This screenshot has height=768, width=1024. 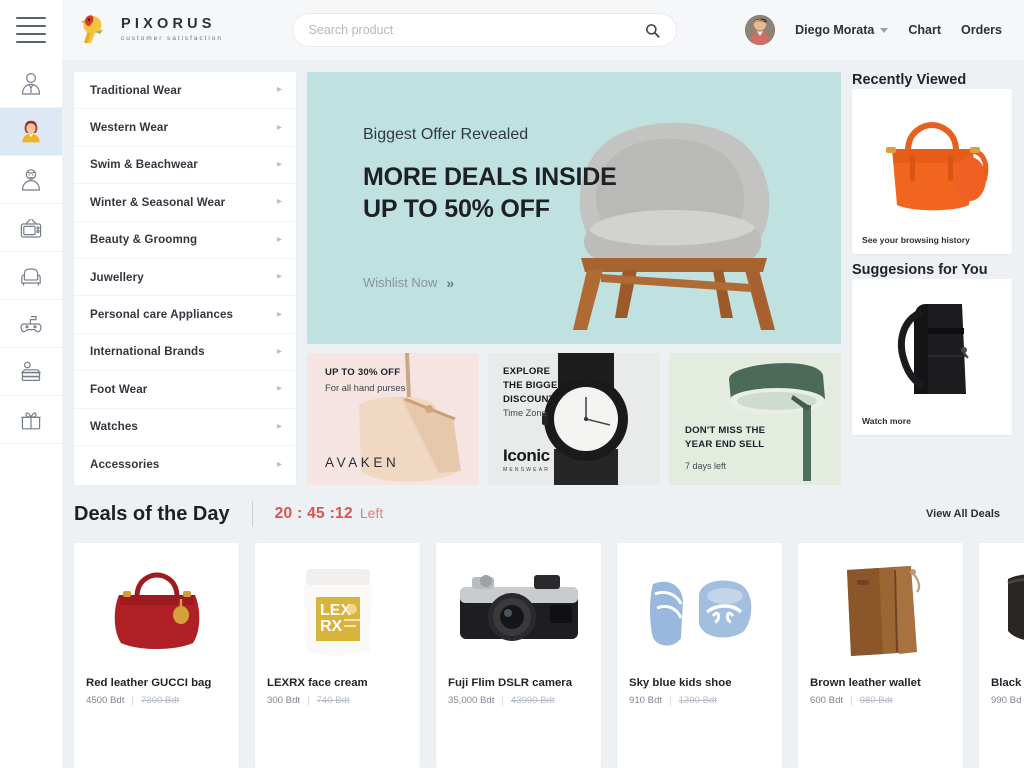 What do you see at coordinates (185, 464) in the screenshot?
I see `category-item: Accessories ▸` at bounding box center [185, 464].